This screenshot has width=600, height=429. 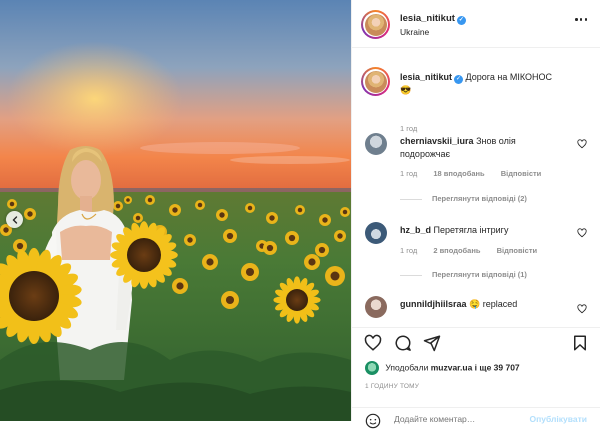 I want to click on commenter-username: cherniavskii_iura, so click(x=437, y=141).